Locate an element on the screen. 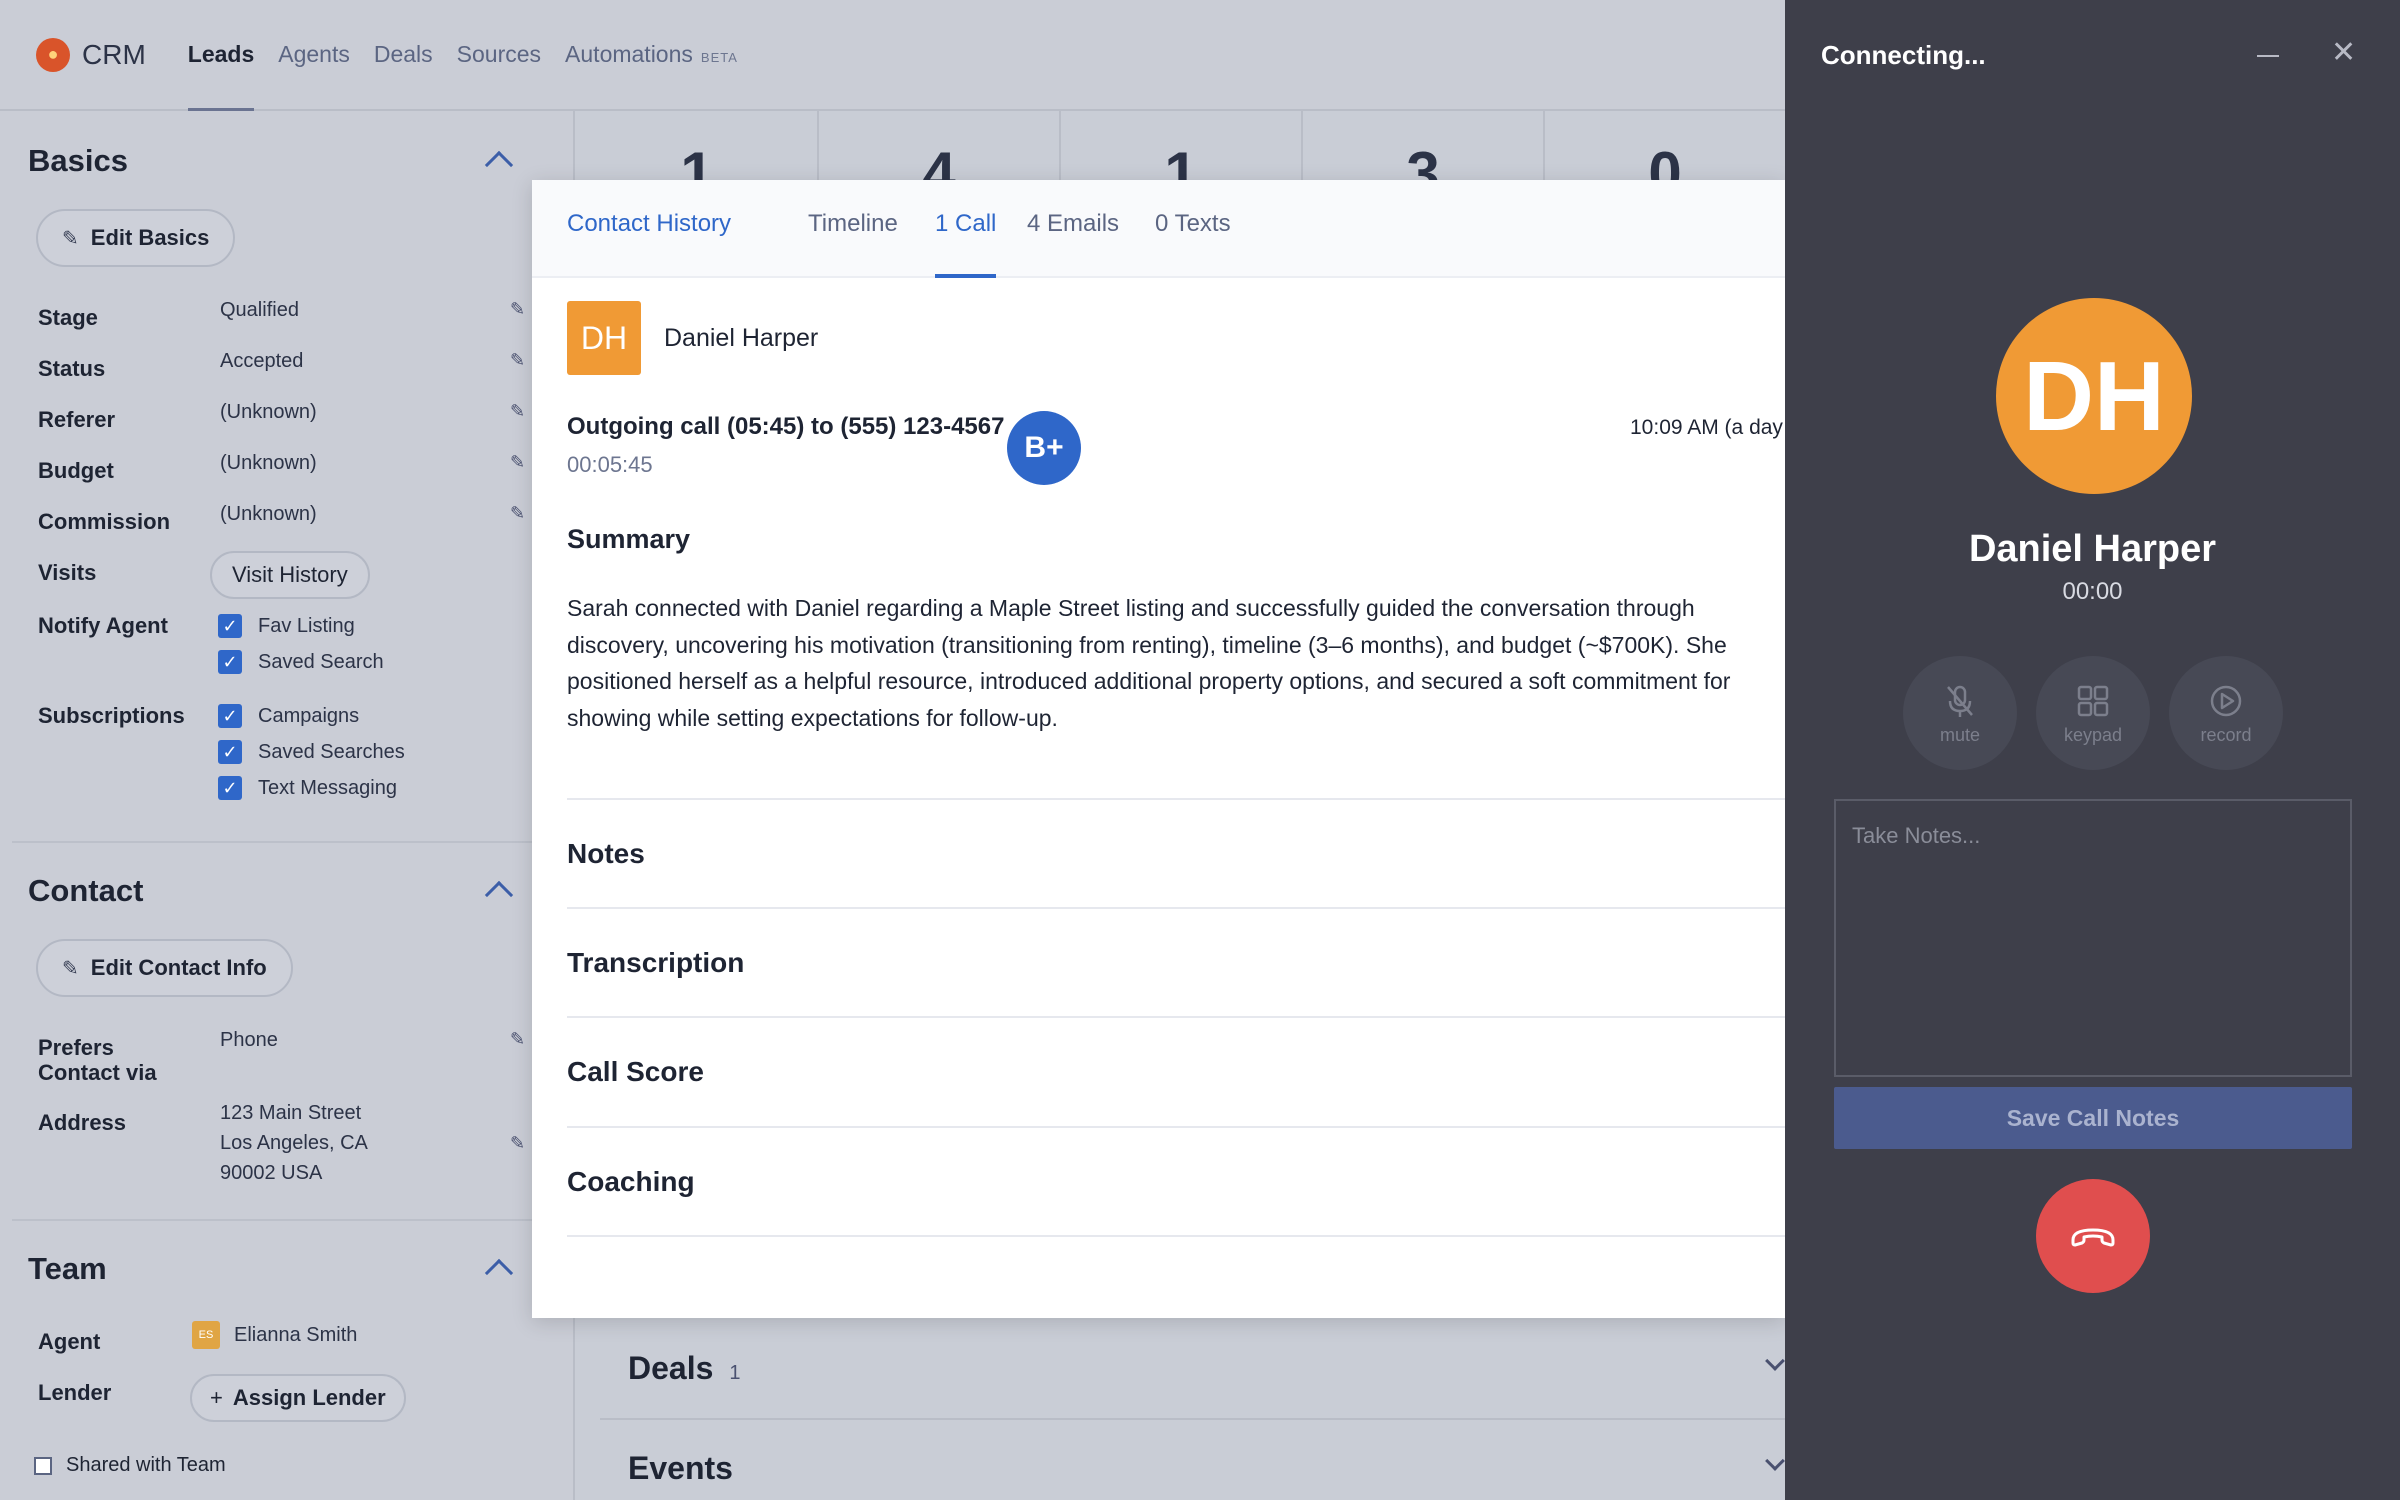  call-timer: 00:00 is located at coordinates (2092, 591).